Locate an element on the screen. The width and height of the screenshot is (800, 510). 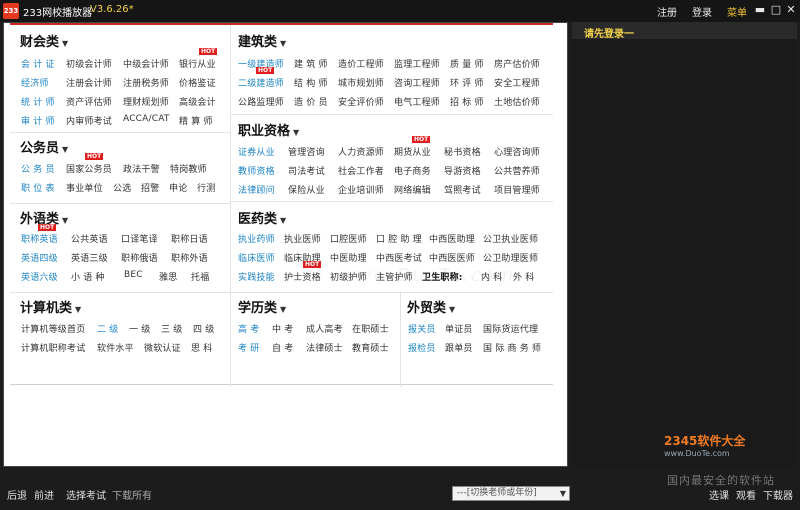
exam-link: 中西医医师 is located at coordinates (452, 257).